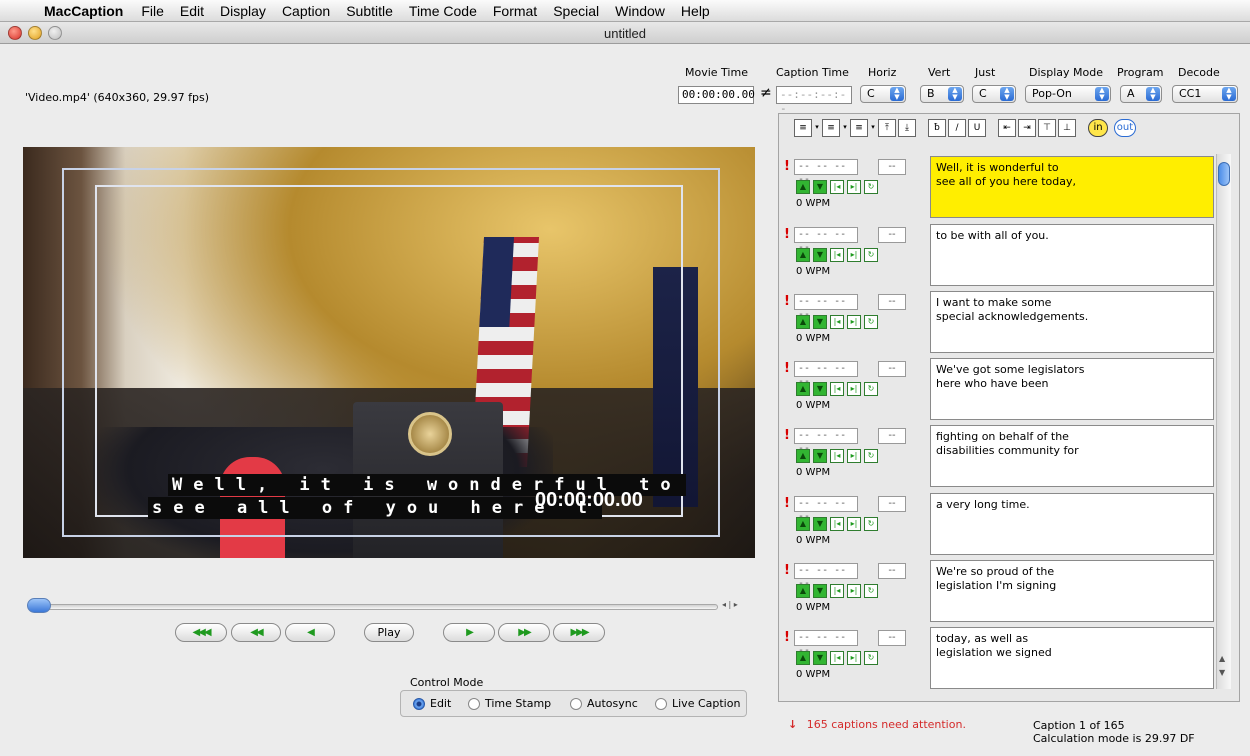 This screenshot has height=756, width=1250. Describe the element at coordinates (695, 11) in the screenshot. I see `menu-help: Help` at that location.